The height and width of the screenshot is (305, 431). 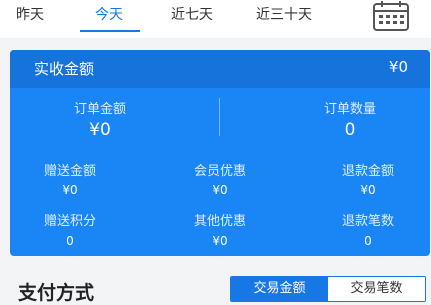 What do you see at coordinates (30, 15) in the screenshot?
I see `tab-yesterday: 昨天` at bounding box center [30, 15].